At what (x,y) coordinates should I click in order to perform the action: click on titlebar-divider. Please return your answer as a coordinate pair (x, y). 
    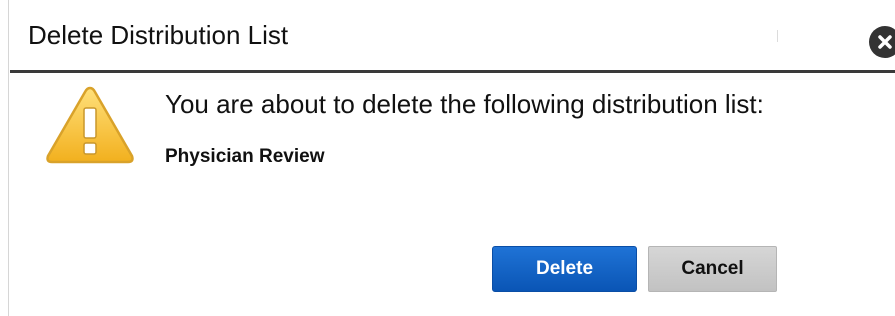
    Looking at the image, I should click on (777, 36).